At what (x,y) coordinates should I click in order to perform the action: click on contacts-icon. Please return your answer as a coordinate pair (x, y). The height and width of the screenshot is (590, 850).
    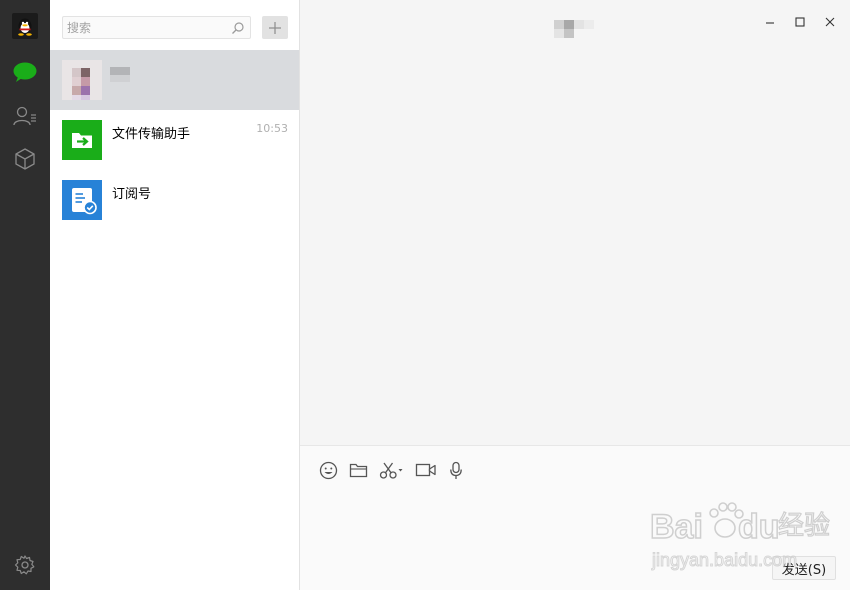
    Looking at the image, I should click on (24, 116).